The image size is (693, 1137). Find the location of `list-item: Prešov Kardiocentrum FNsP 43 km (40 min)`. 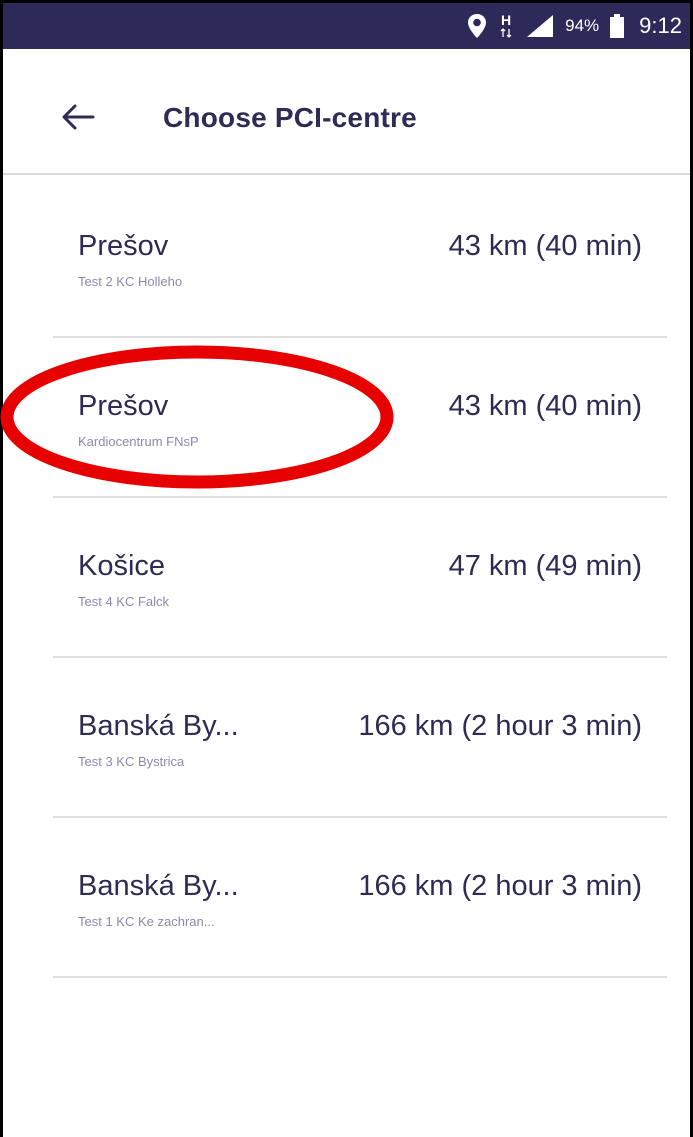

list-item: Prešov Kardiocentrum FNsP 43 km (40 min) is located at coordinates (360, 417).